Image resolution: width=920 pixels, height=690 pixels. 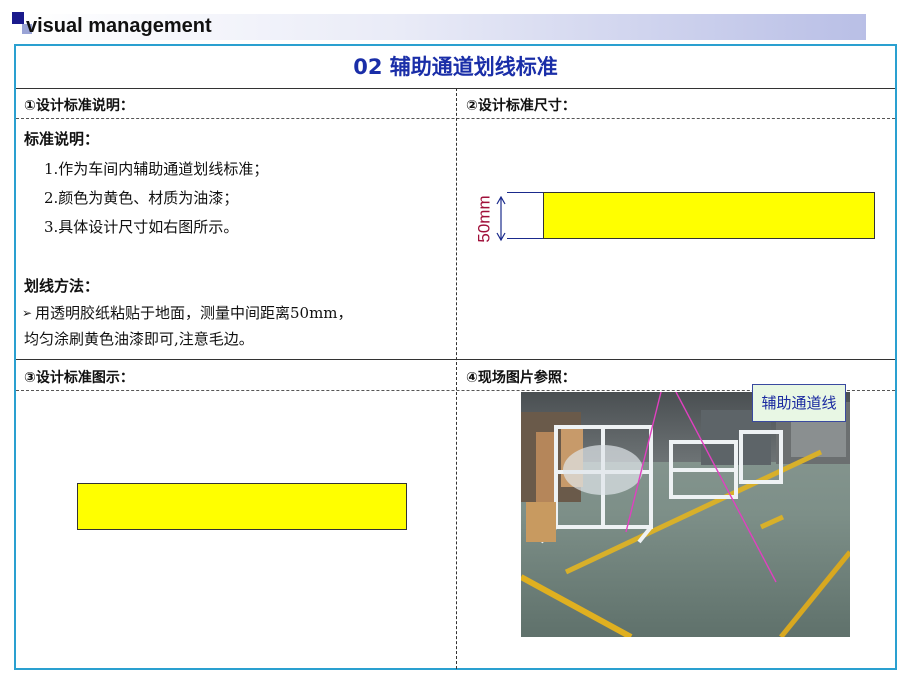 I want to click on yellow-line-diagram, so click(x=242, y=506).